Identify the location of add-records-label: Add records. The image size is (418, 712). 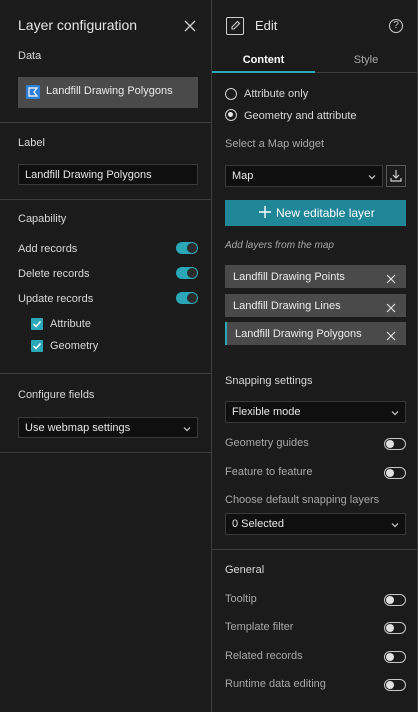
(48, 249).